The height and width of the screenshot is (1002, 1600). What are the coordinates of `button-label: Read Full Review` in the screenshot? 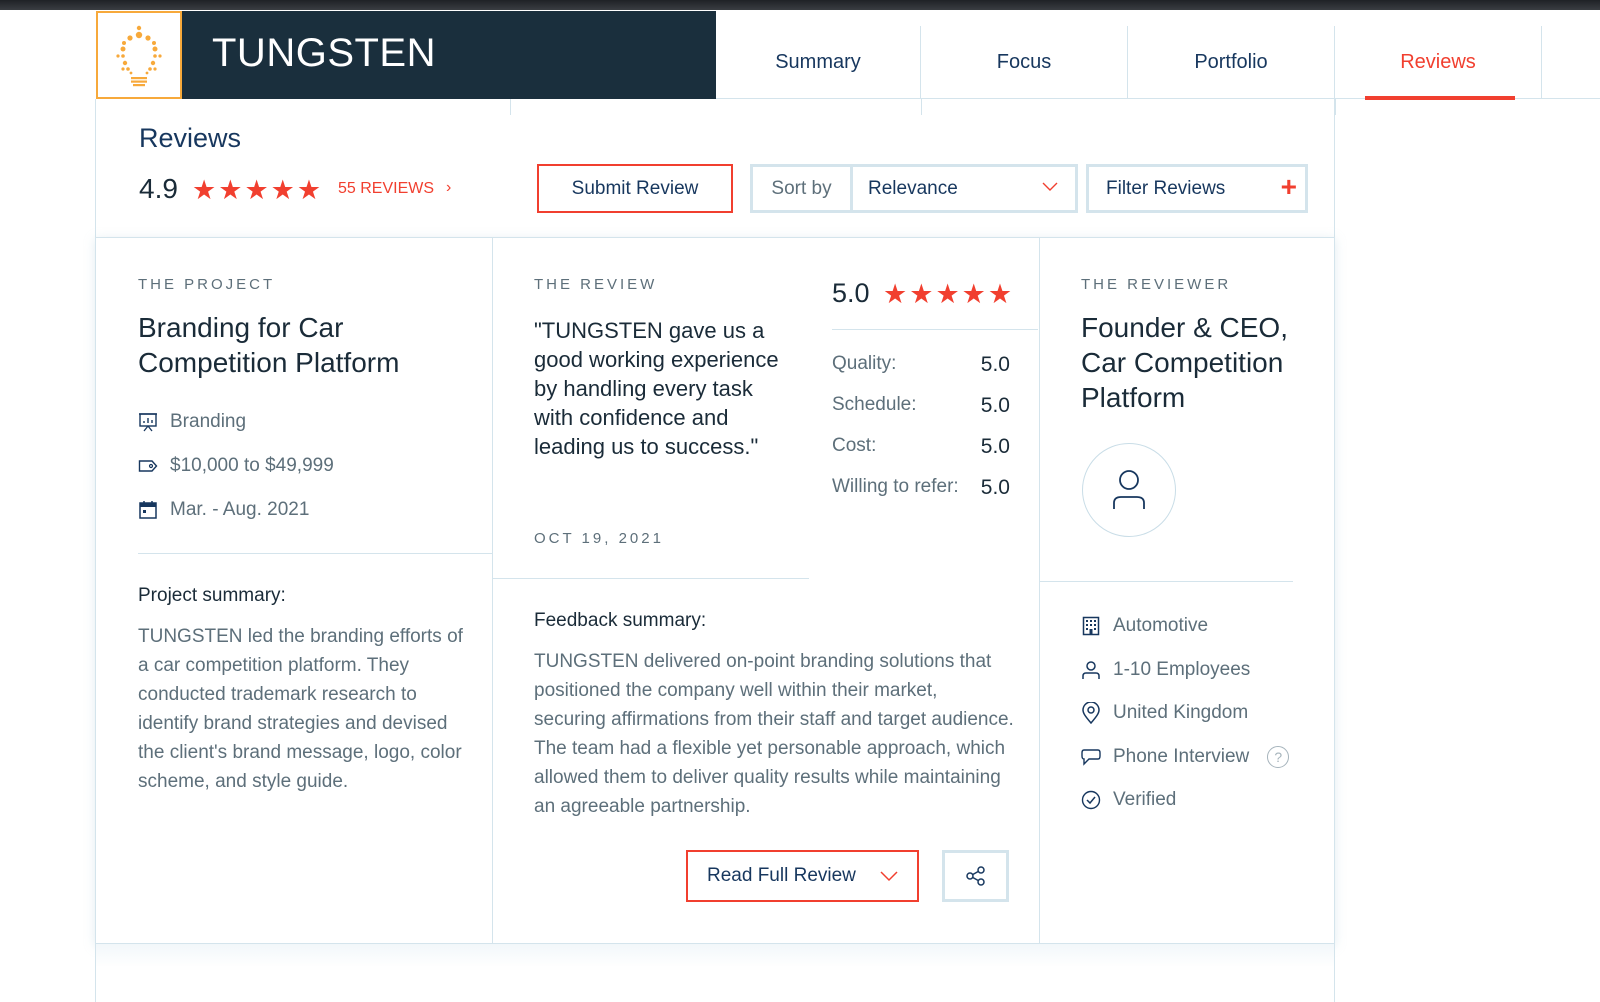 It's located at (781, 875).